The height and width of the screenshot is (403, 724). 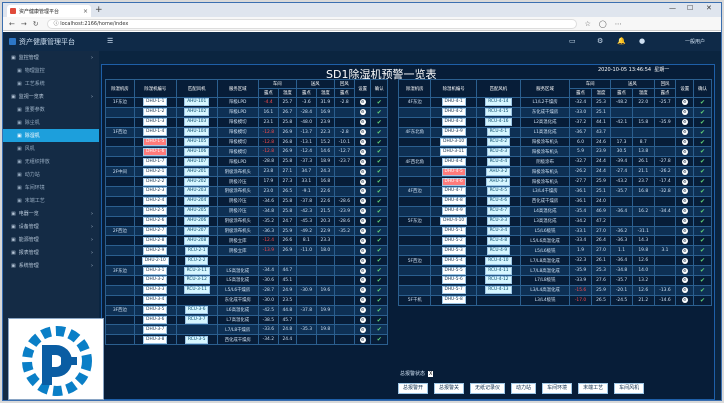 I want to click on unit-tag: DHU-3-8, so click(x=155, y=339).